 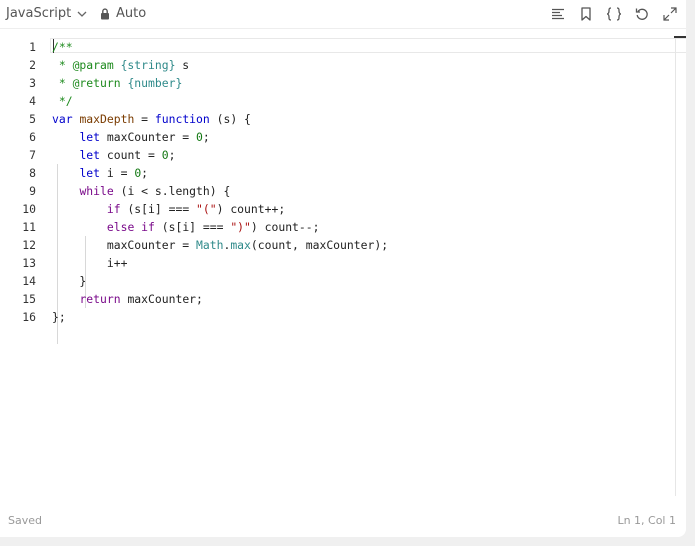 I want to click on line-number: 3, so click(x=32, y=83).